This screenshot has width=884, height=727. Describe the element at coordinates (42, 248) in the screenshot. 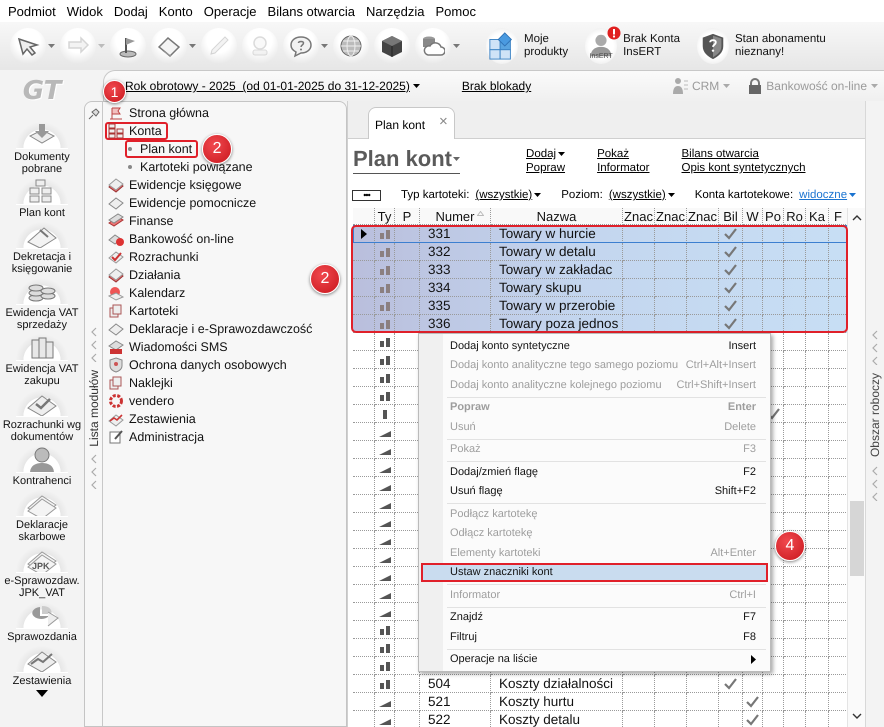

I see `nav-item: Dekretacja i księgowanie` at that location.